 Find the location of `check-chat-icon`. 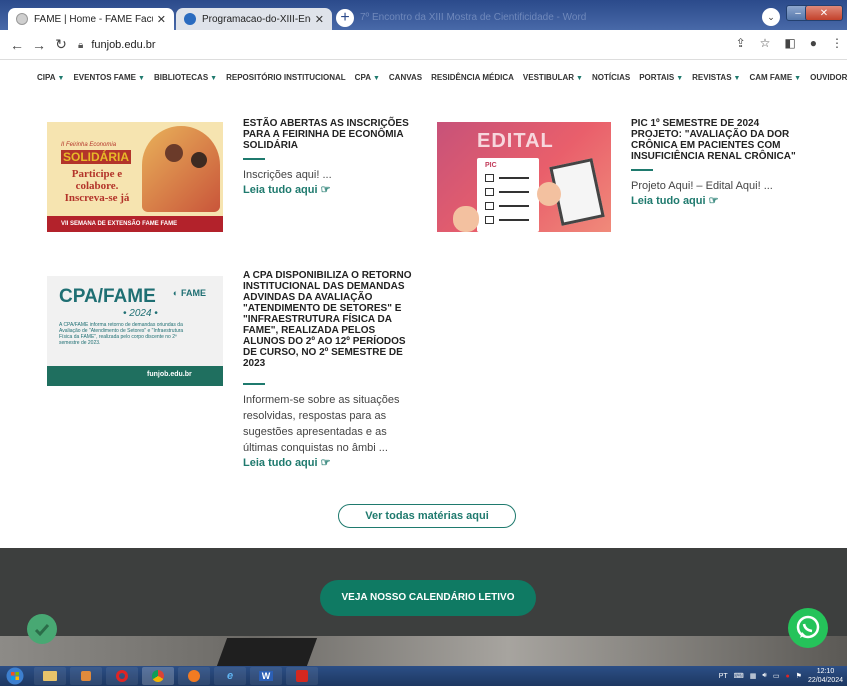

check-chat-icon is located at coordinates (42, 630).